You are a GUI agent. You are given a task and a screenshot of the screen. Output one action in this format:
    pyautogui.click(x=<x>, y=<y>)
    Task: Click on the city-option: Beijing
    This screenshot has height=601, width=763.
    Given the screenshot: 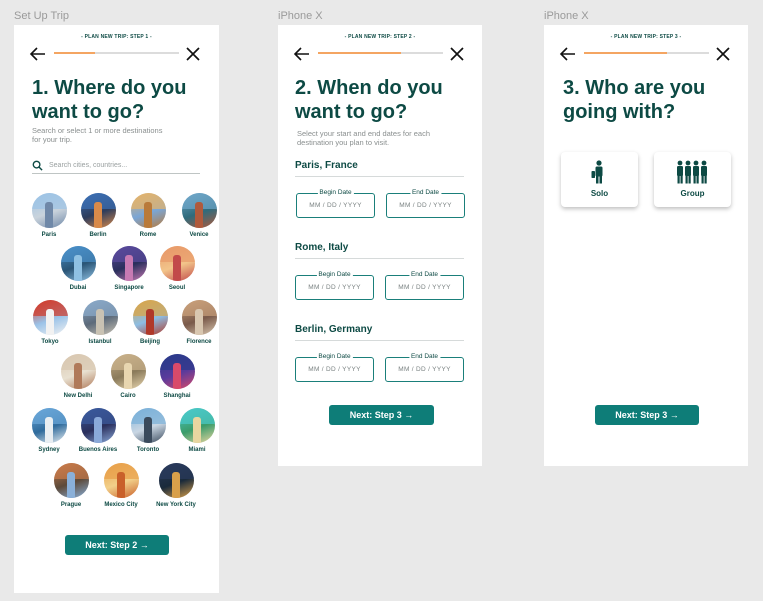 What is the action you would take?
    pyautogui.click(x=150, y=322)
    